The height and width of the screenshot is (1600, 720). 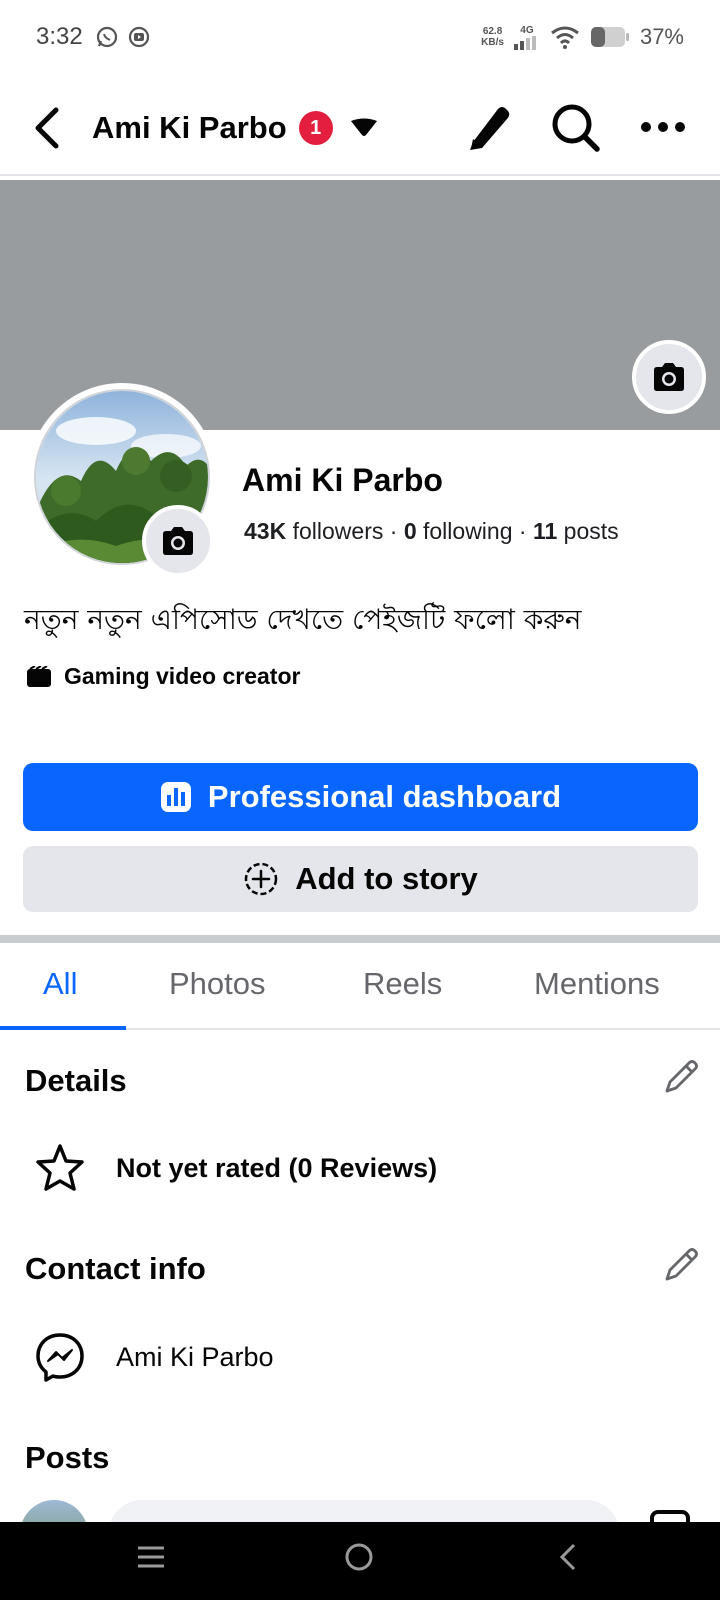 I want to click on messenger-row: Ami Ki Parbo, so click(x=154, y=1357).